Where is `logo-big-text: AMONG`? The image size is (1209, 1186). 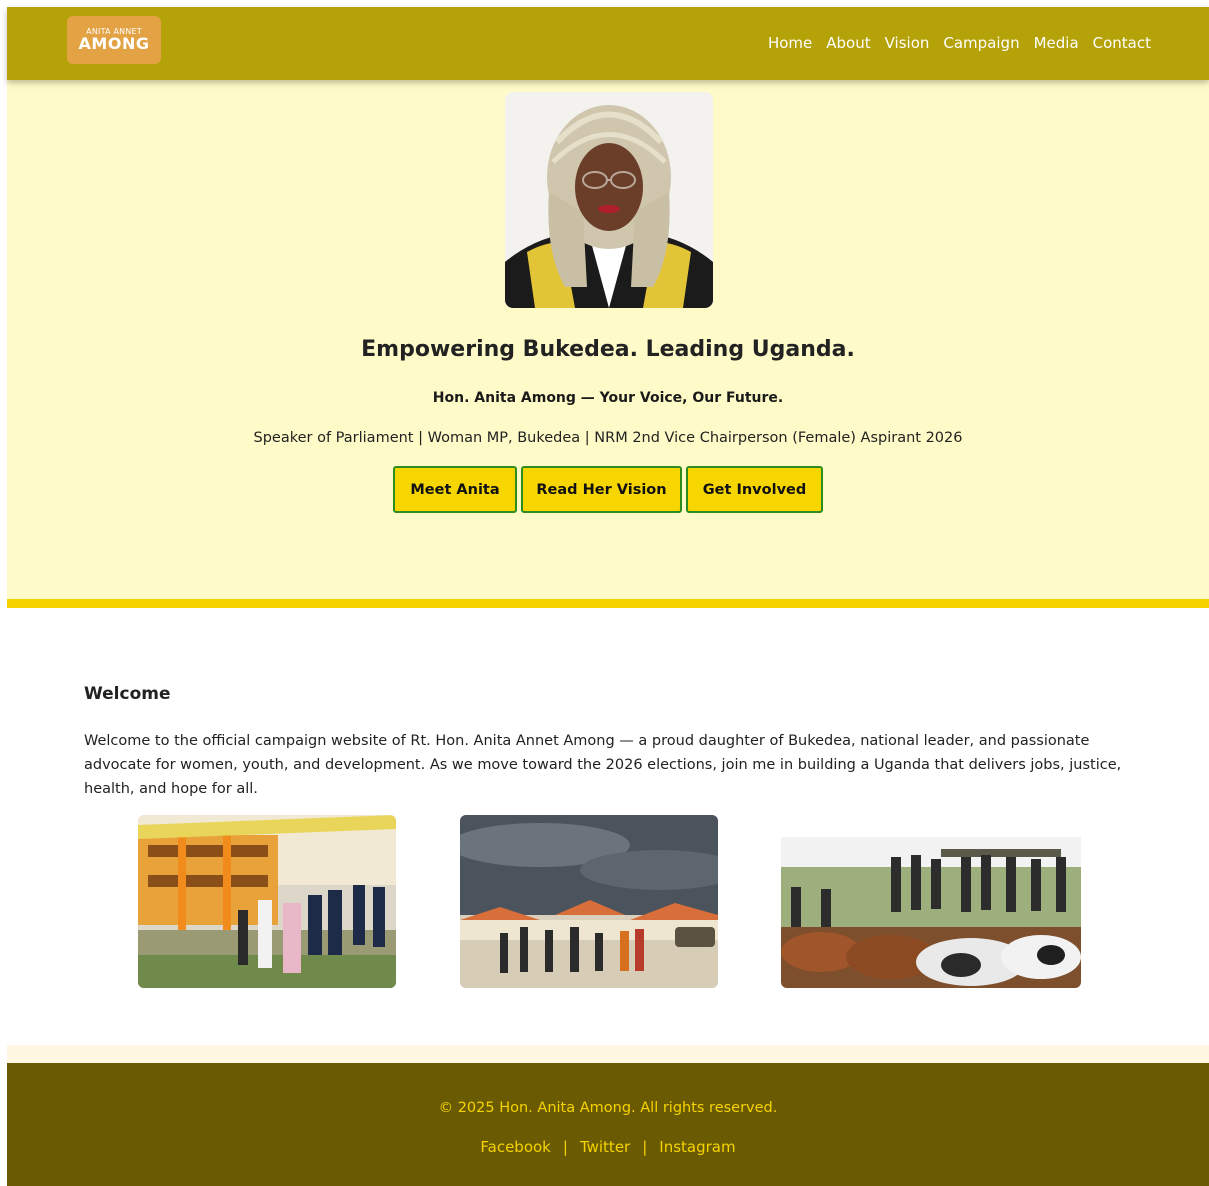
logo-big-text: AMONG is located at coordinates (114, 43).